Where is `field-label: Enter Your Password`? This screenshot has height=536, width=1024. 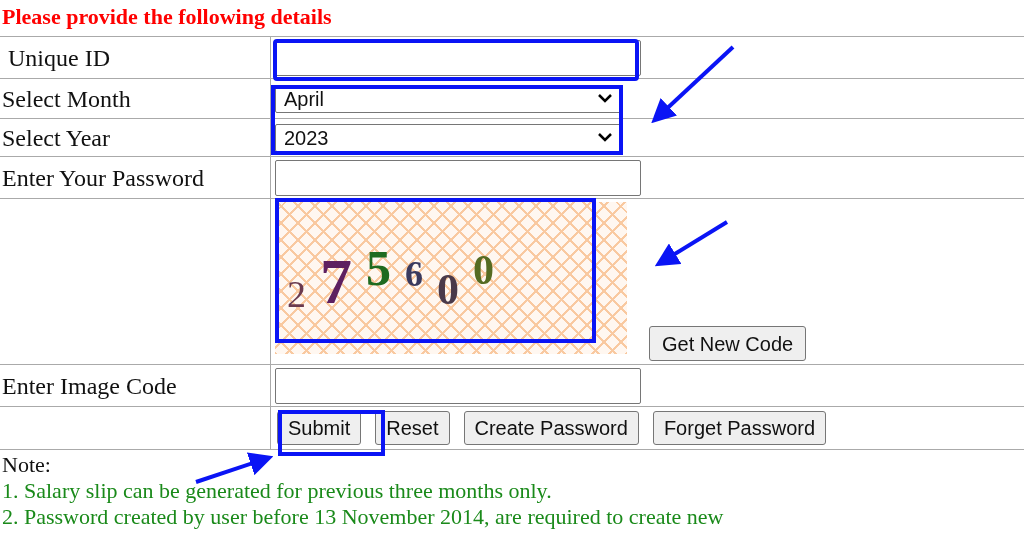 field-label: Enter Your Password is located at coordinates (103, 178).